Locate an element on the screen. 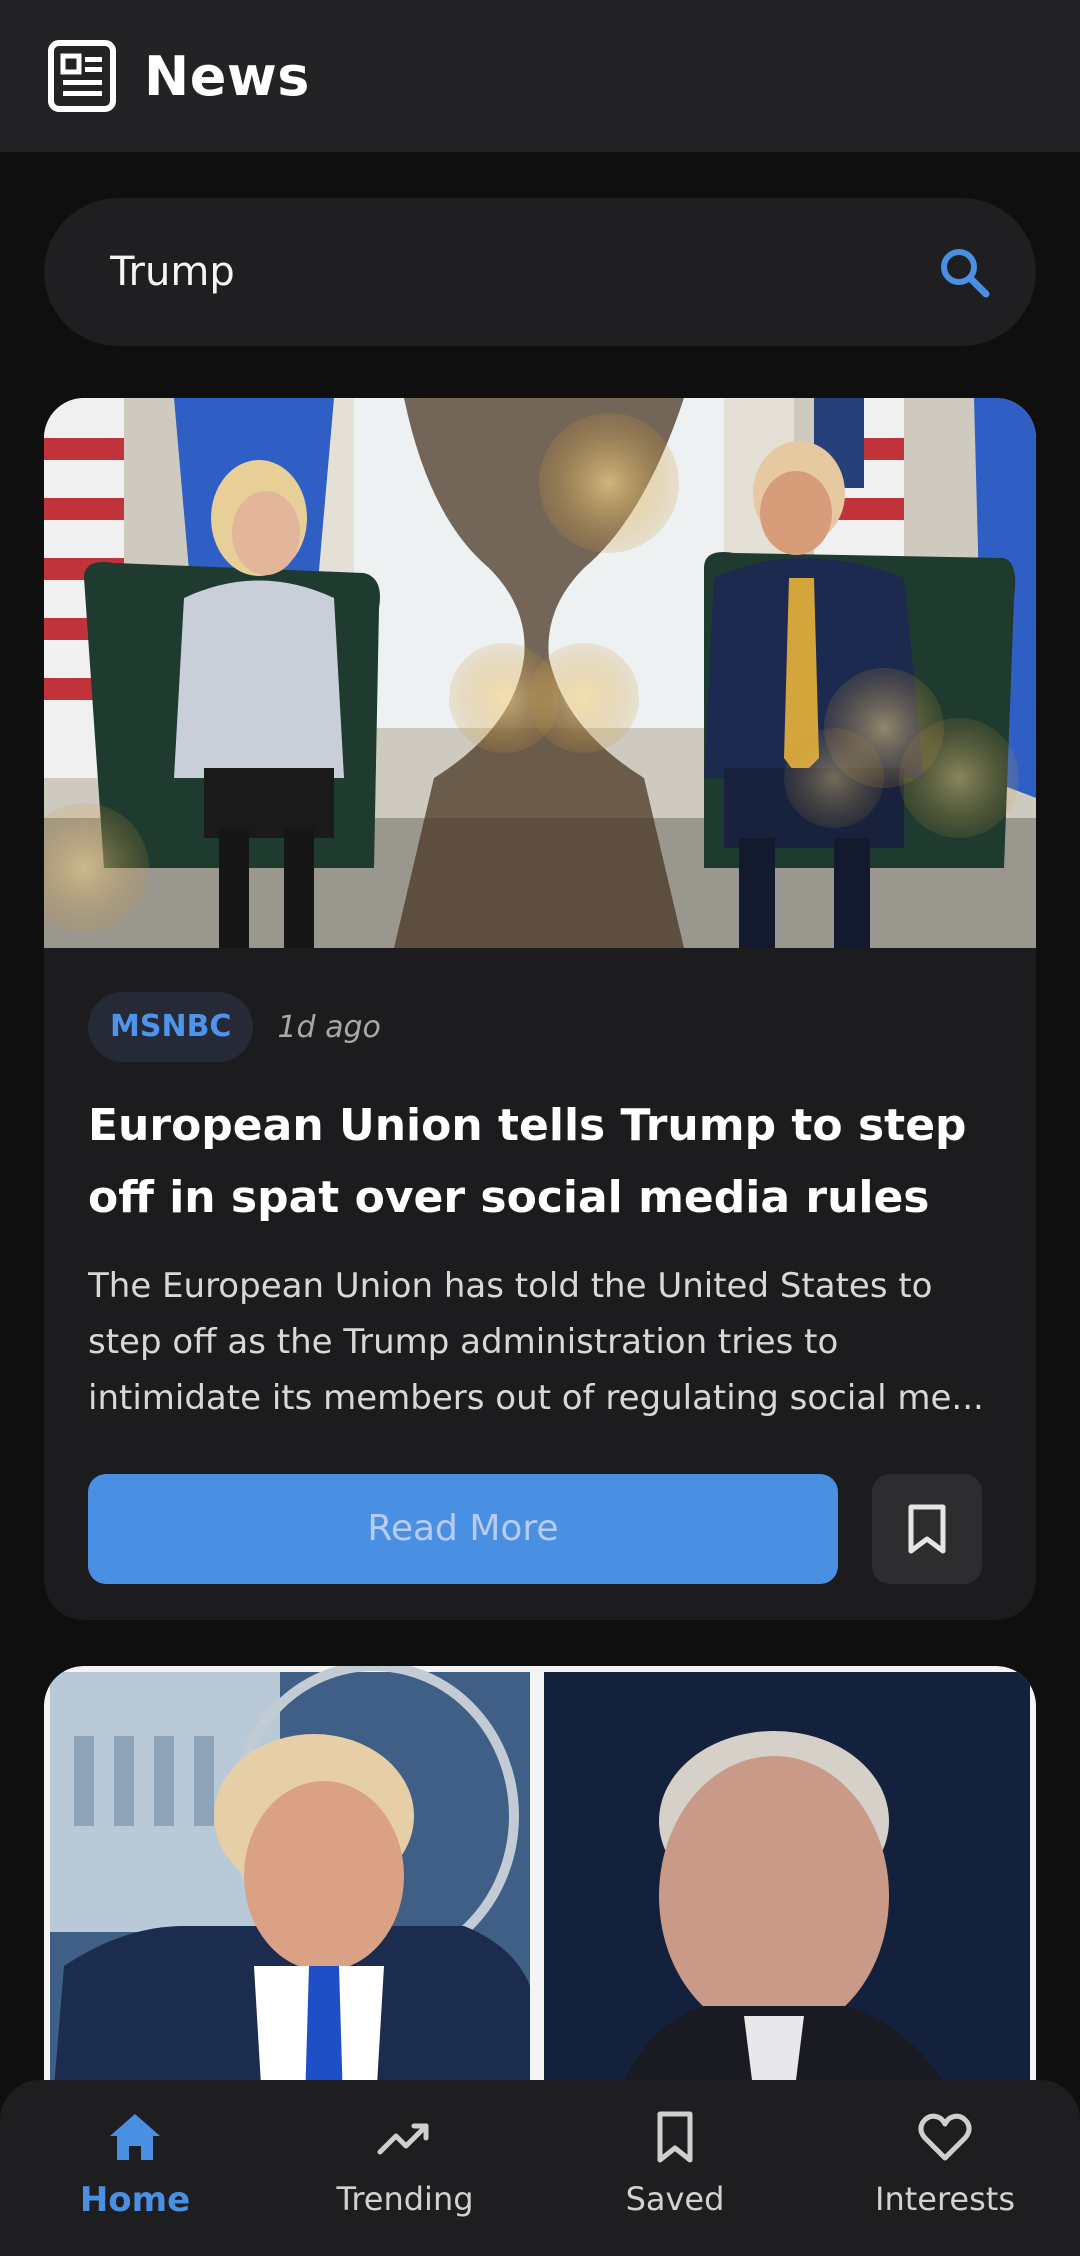  search-button is located at coordinates (964, 272).